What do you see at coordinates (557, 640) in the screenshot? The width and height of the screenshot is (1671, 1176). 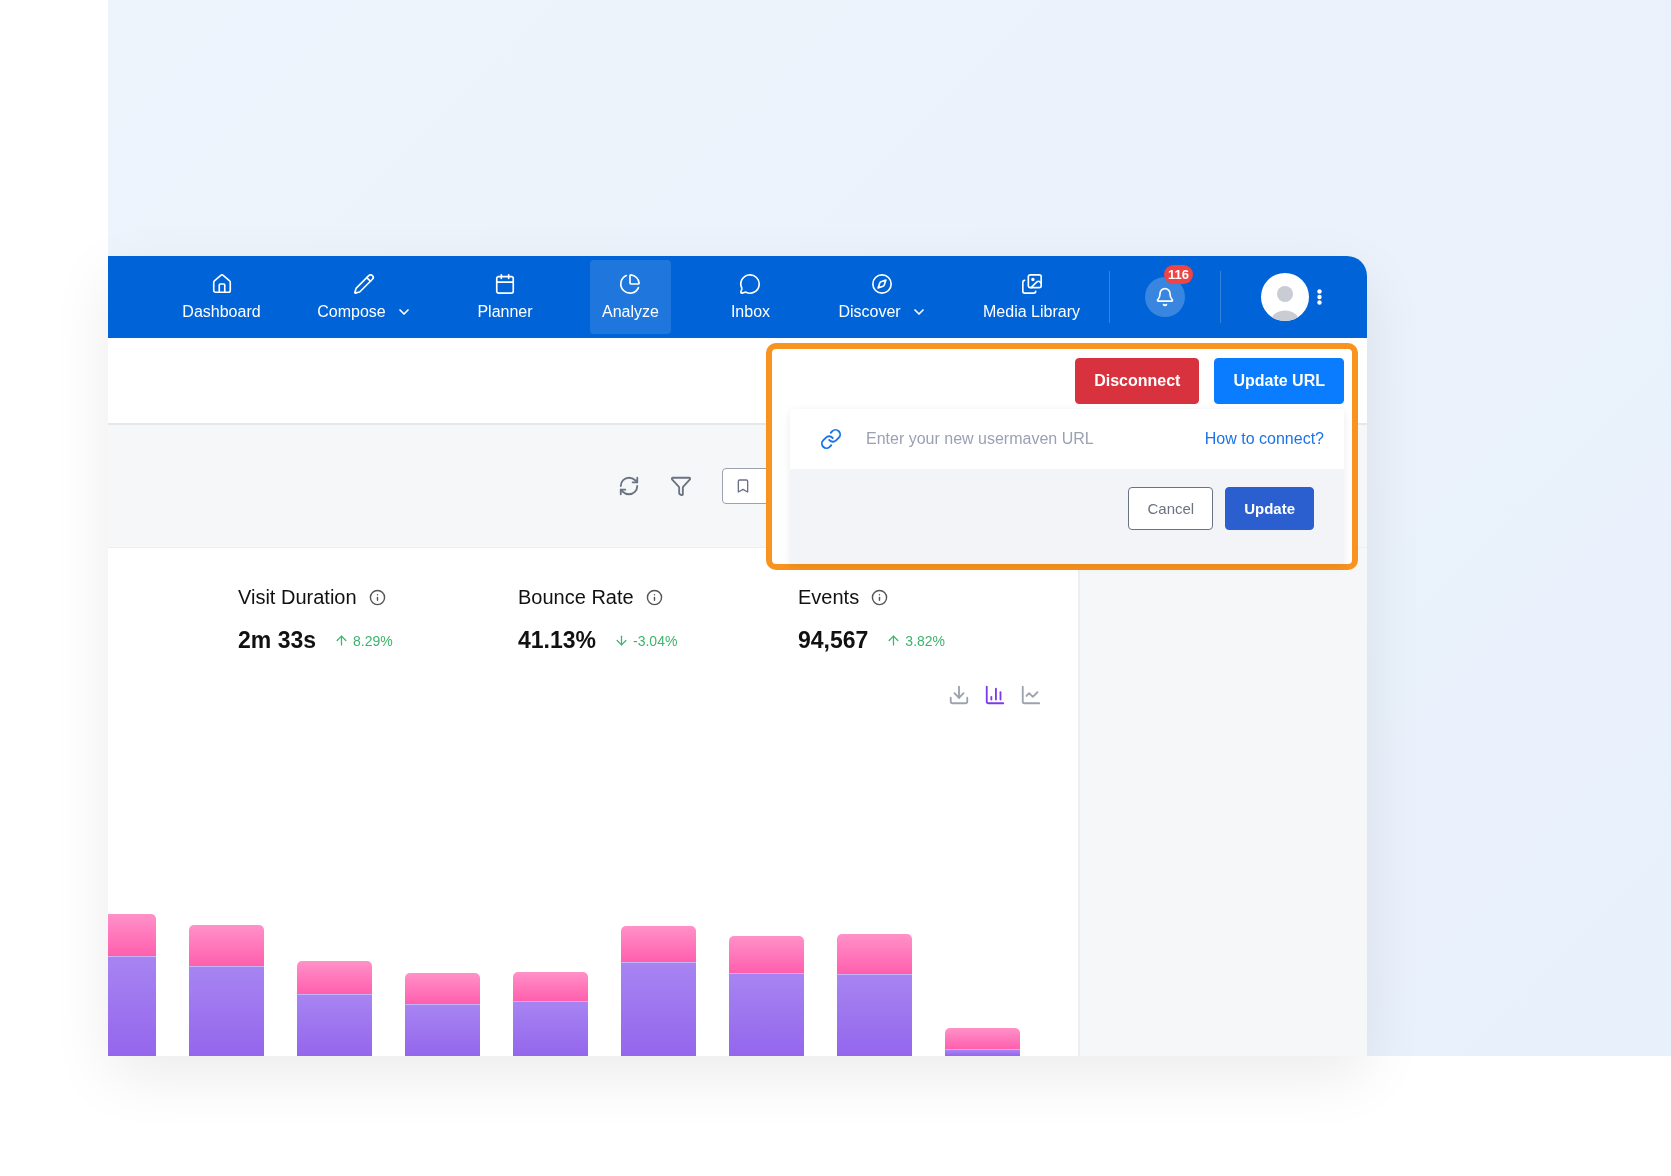 I see `metric-value: 41.13%` at bounding box center [557, 640].